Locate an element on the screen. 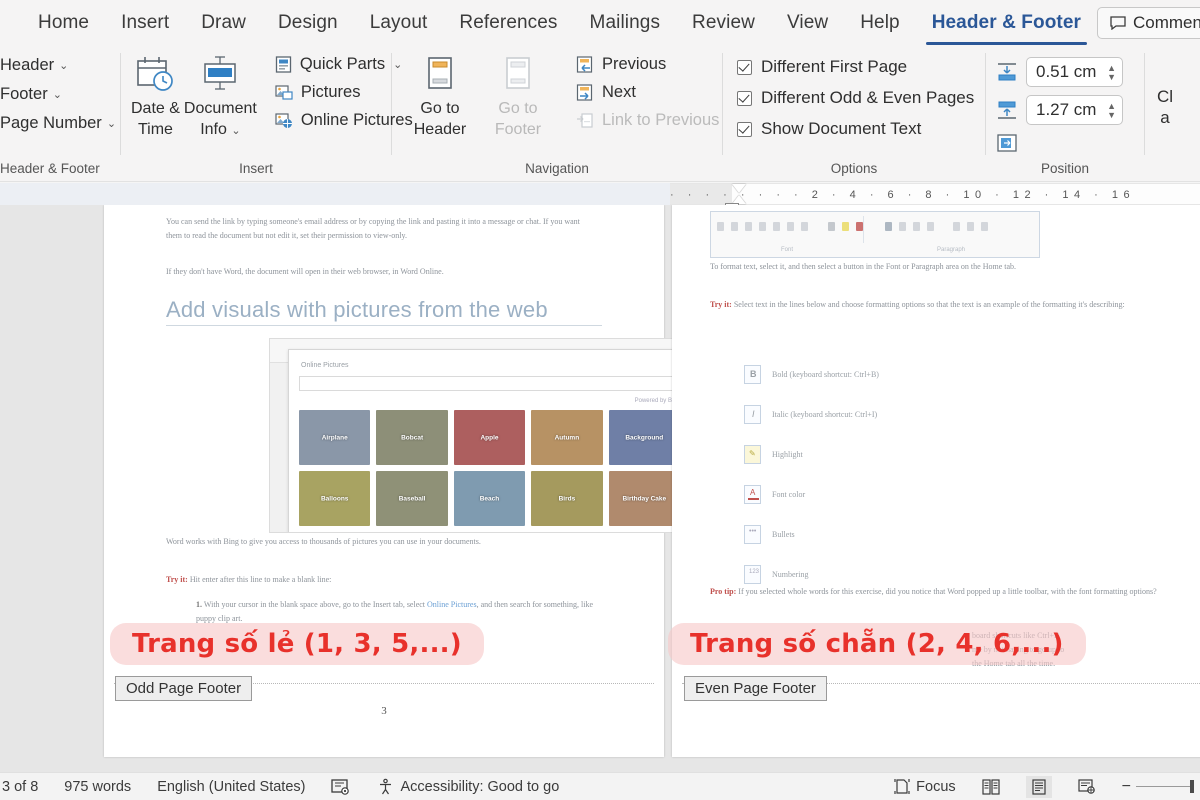 The height and width of the screenshot is (800, 1200). tab-design: Design is located at coordinates (308, 23).